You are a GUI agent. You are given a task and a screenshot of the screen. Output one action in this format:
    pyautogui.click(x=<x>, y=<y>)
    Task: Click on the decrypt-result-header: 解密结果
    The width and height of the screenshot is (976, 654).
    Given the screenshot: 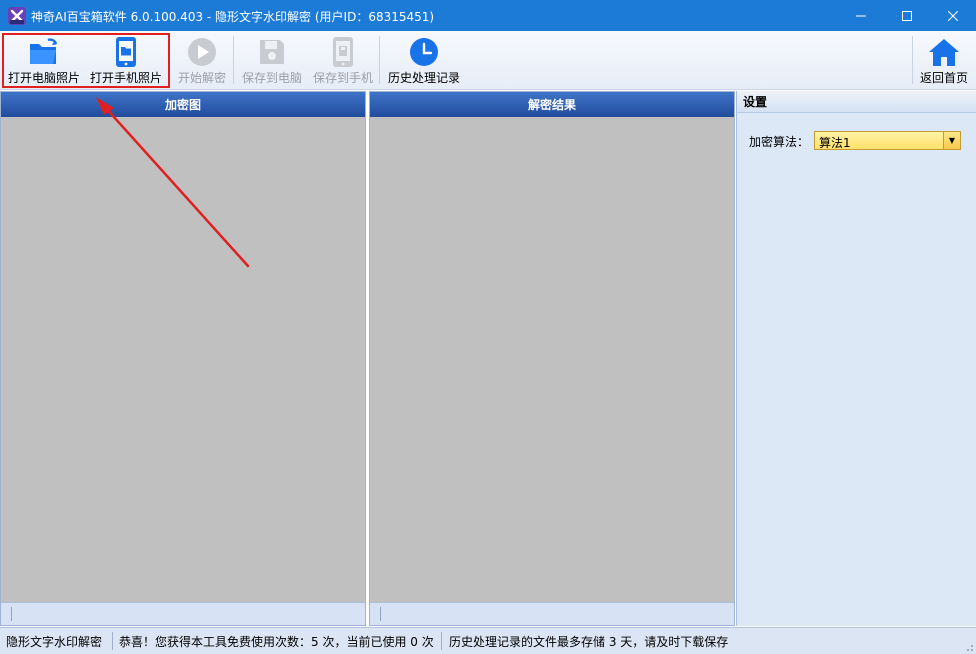 What is the action you would take?
    pyautogui.click(x=552, y=104)
    